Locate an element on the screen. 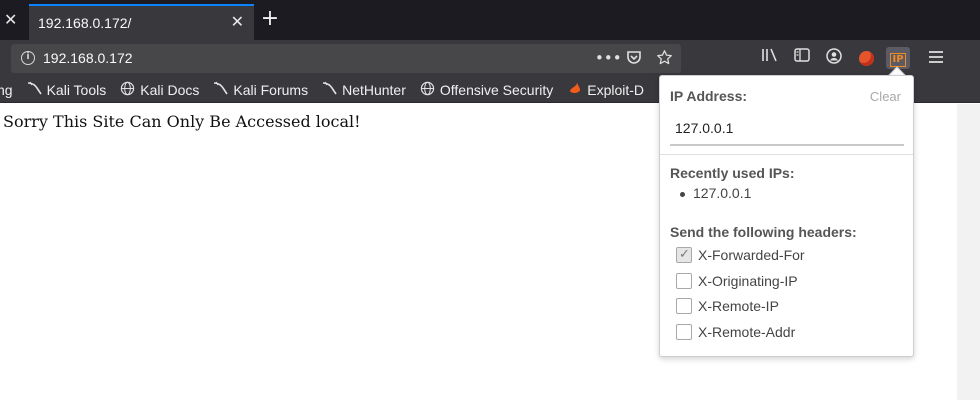 This screenshot has width=980, height=400. toolbar-icons: IP is located at coordinates (834, 58).